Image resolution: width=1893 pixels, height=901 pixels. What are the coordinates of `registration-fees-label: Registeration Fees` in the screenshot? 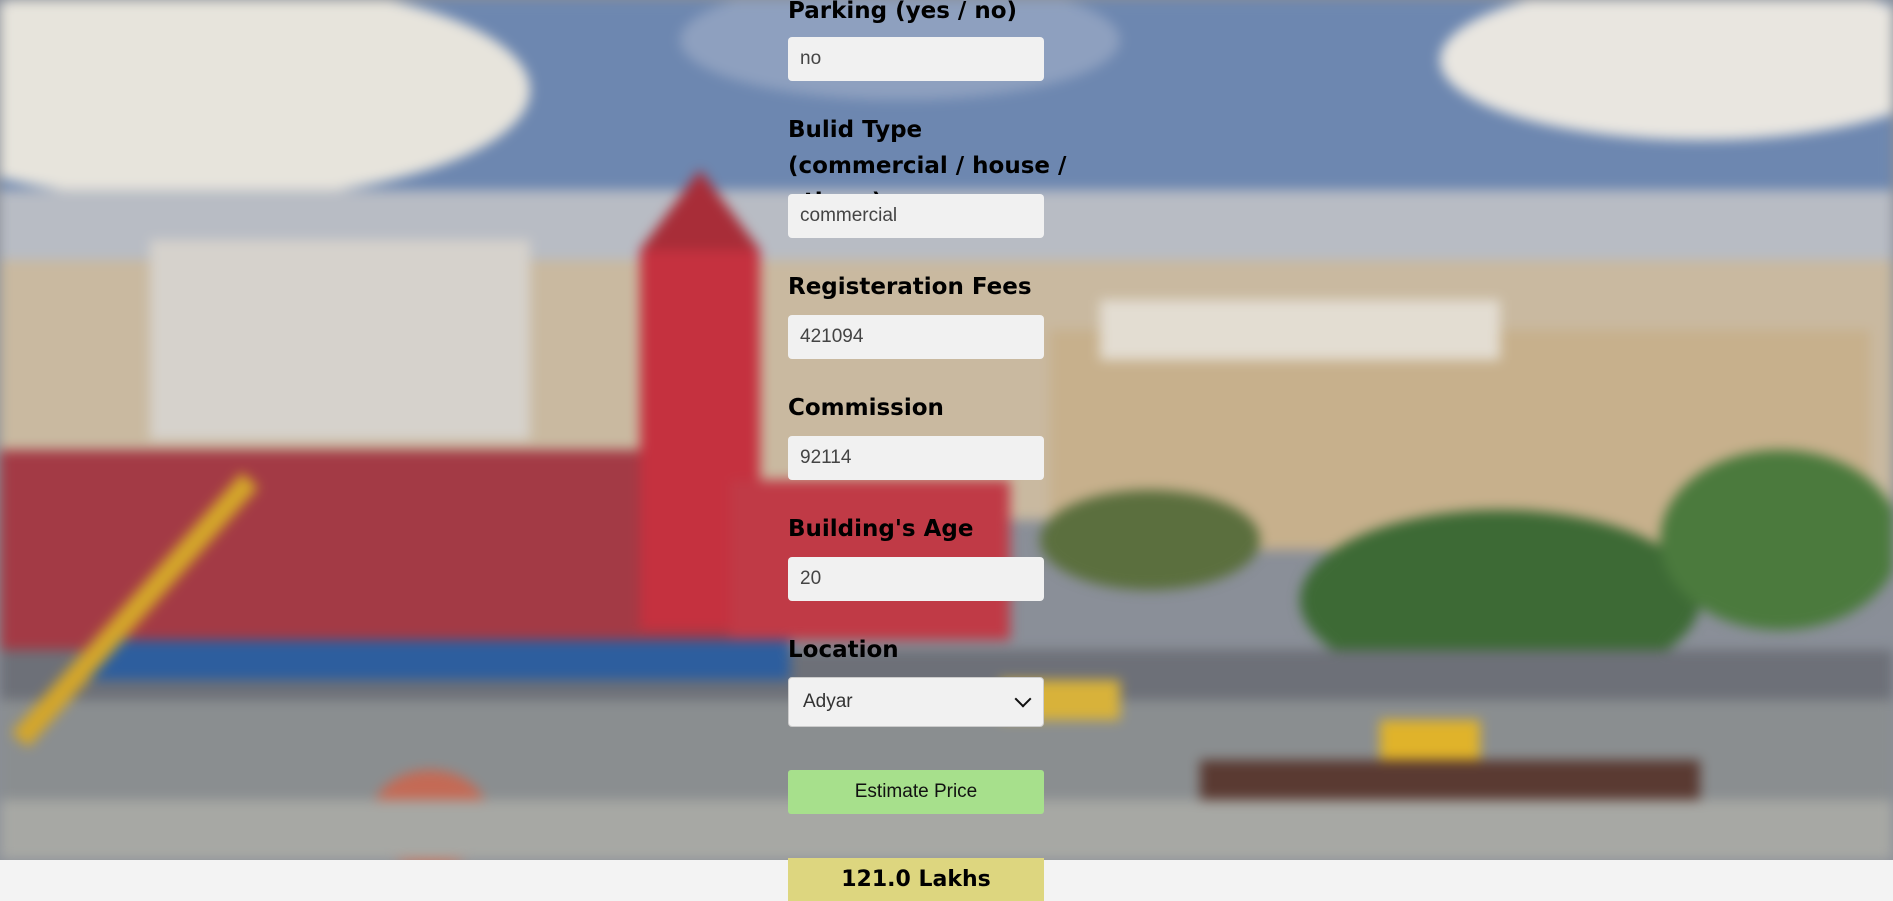 It's located at (910, 287).